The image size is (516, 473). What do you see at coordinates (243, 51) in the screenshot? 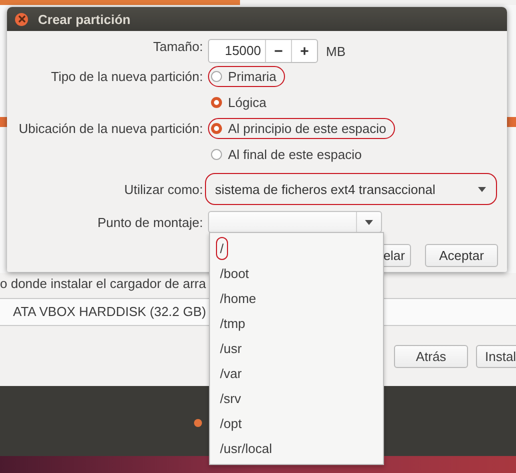
I see `size-value: 15000` at bounding box center [243, 51].